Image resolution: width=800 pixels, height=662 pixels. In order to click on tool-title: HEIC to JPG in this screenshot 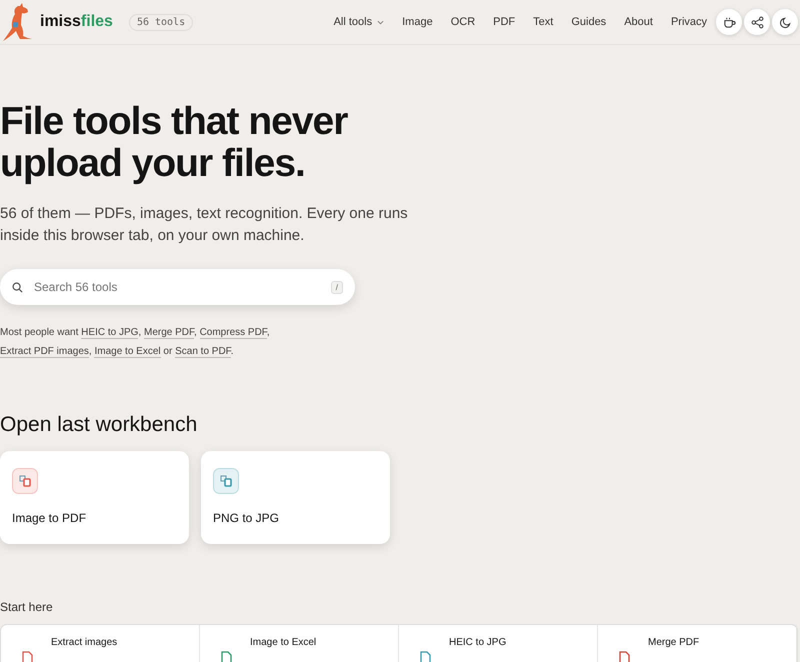, I will do `click(477, 642)`.